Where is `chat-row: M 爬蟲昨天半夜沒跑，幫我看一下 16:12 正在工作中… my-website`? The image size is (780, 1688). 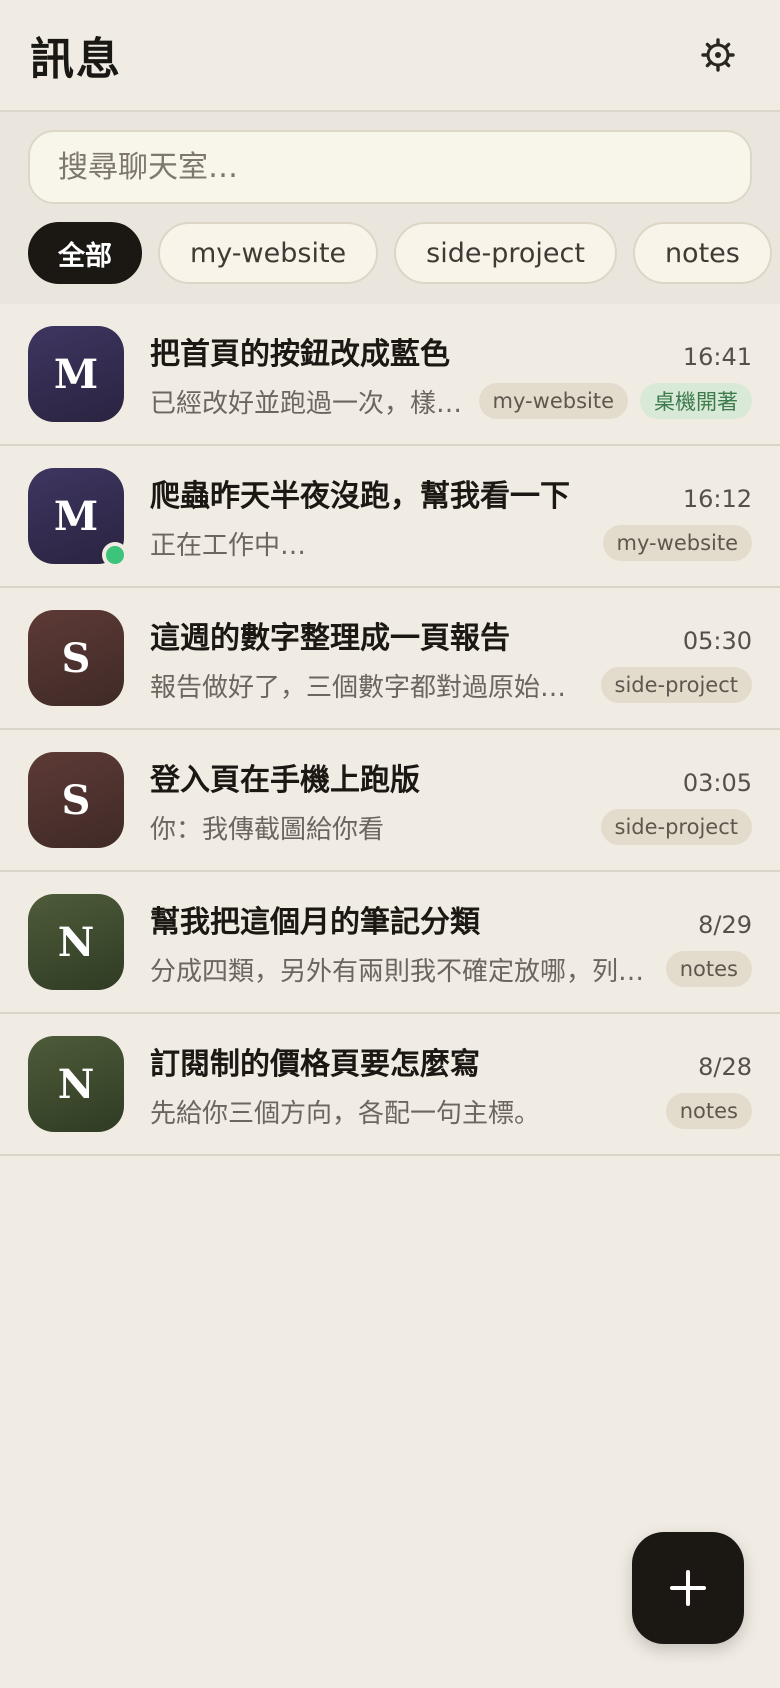 chat-row: M 爬蟲昨天半夜沒跑，幫我看一下 16:12 正在工作中… my-website is located at coordinates (390, 517).